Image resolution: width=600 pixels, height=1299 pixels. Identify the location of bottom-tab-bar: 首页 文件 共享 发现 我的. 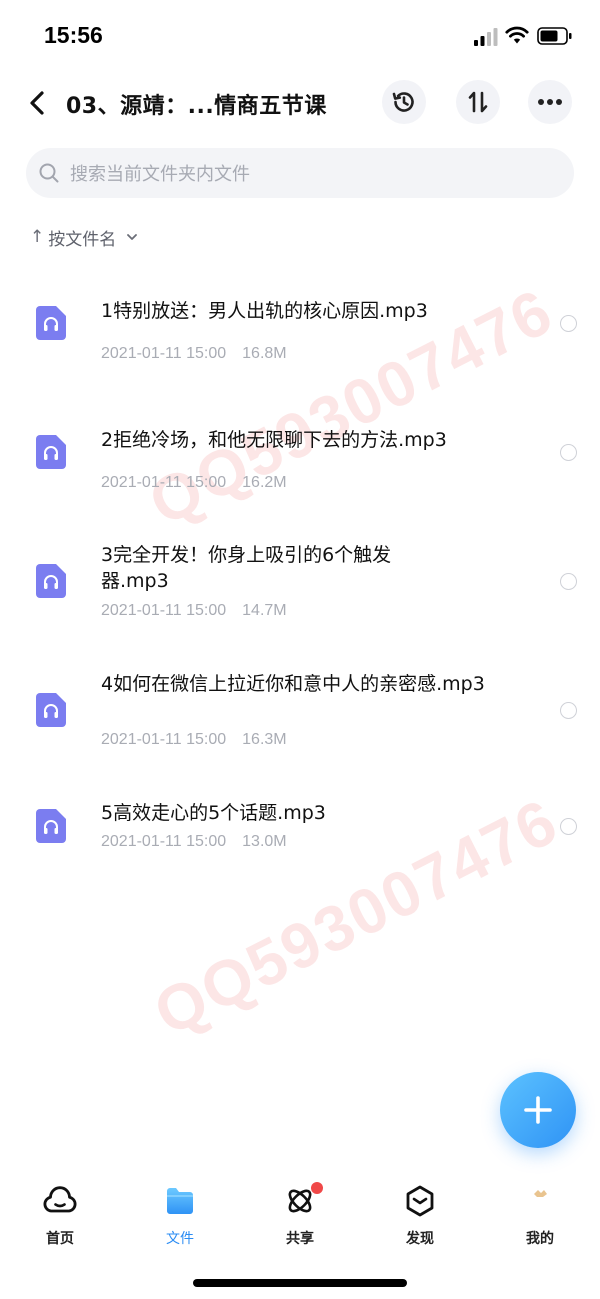
(300, 1218).